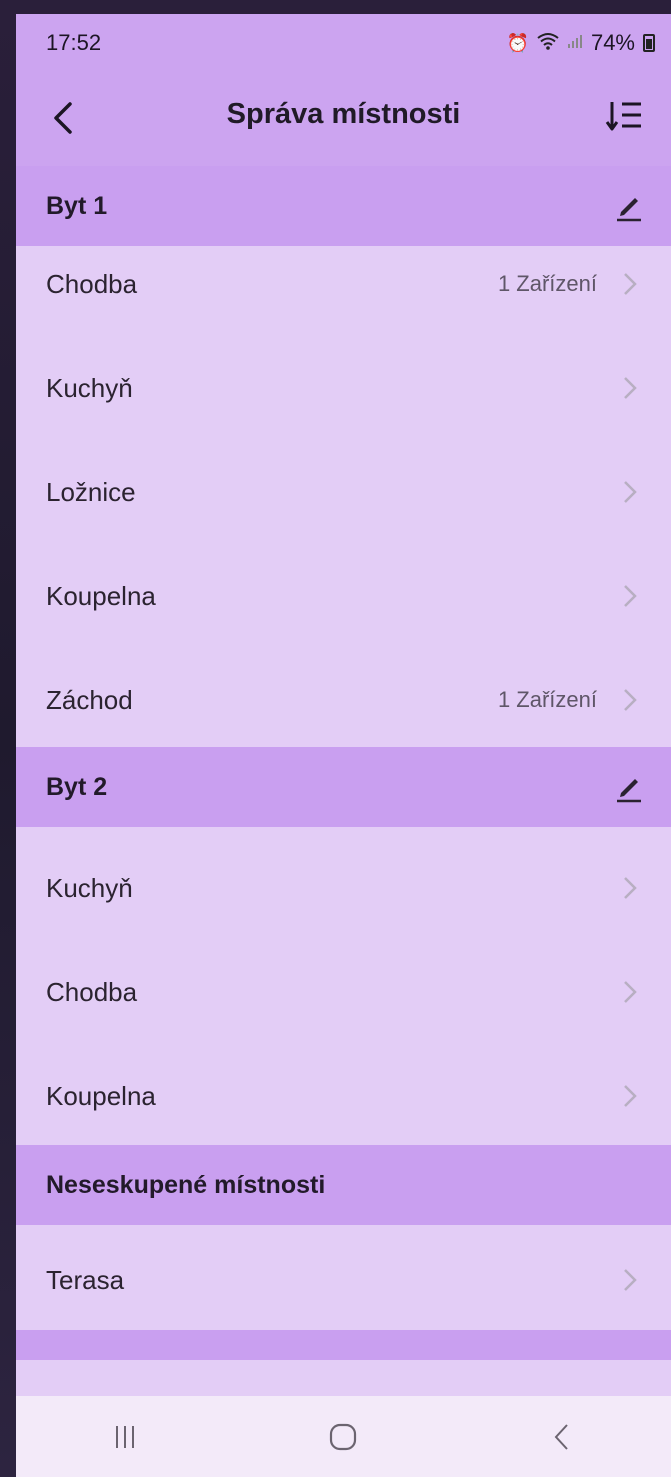 This screenshot has width=671, height=1477. What do you see at coordinates (343, 1345) in the screenshot?
I see `section-divider` at bounding box center [343, 1345].